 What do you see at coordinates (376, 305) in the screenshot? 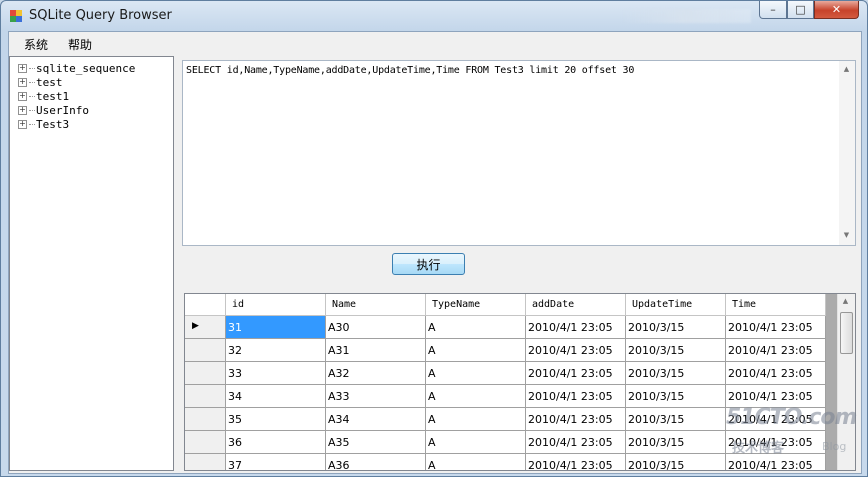
I see `column-header-name: Name` at bounding box center [376, 305].